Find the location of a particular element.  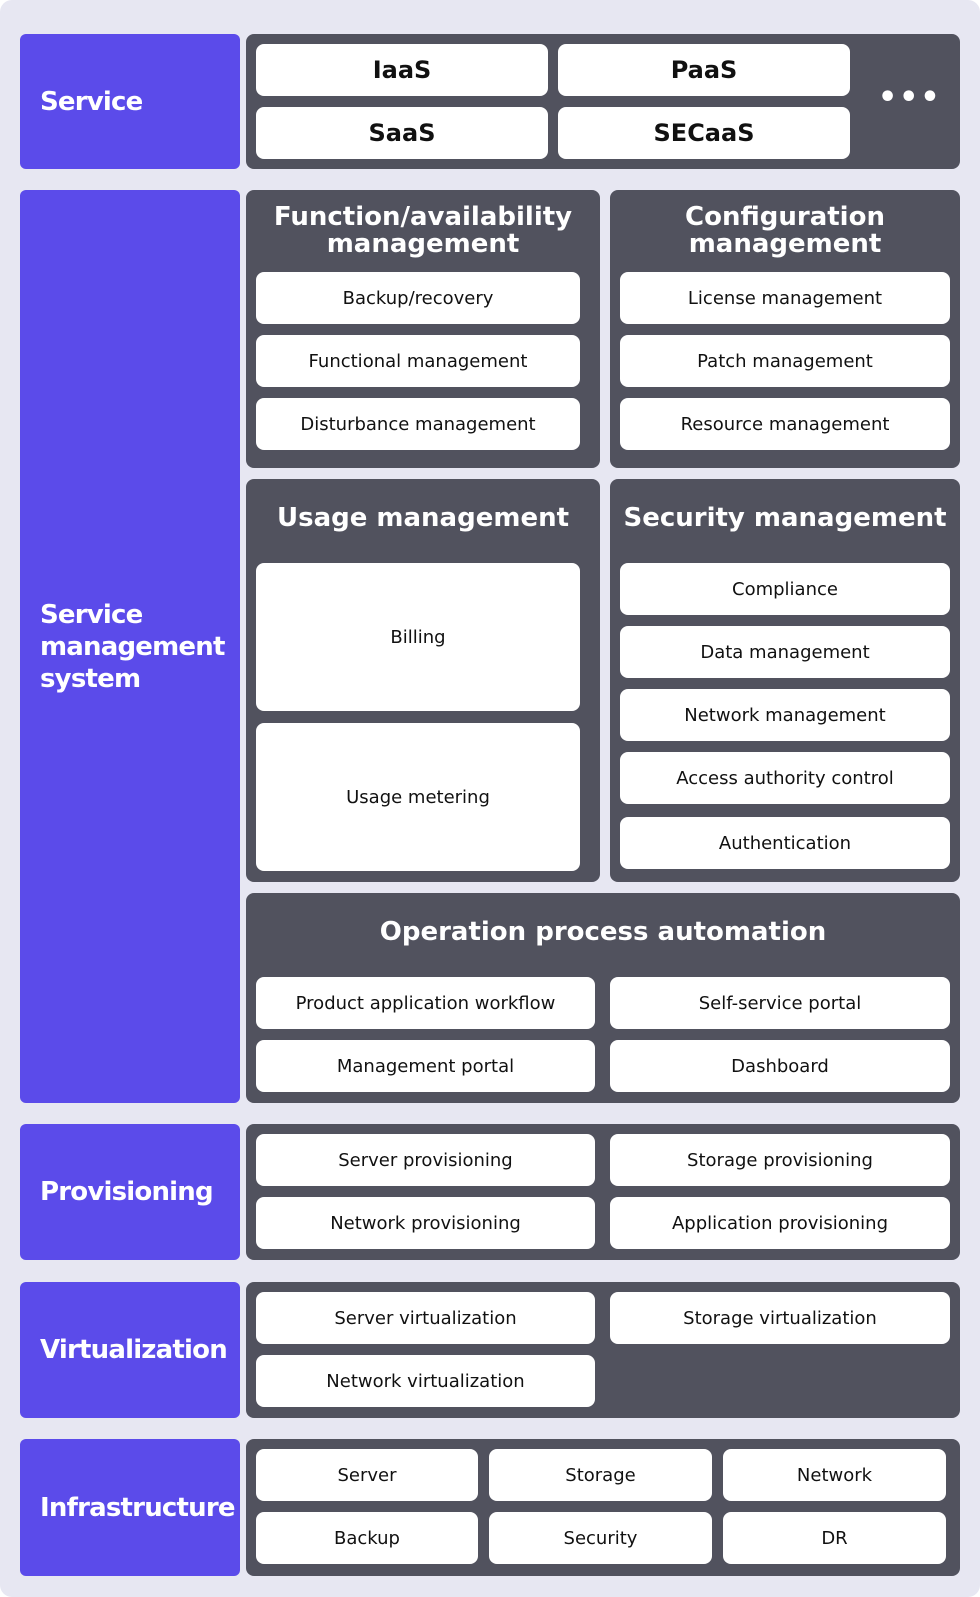

infrastructure-item-server: Server is located at coordinates (367, 1475).